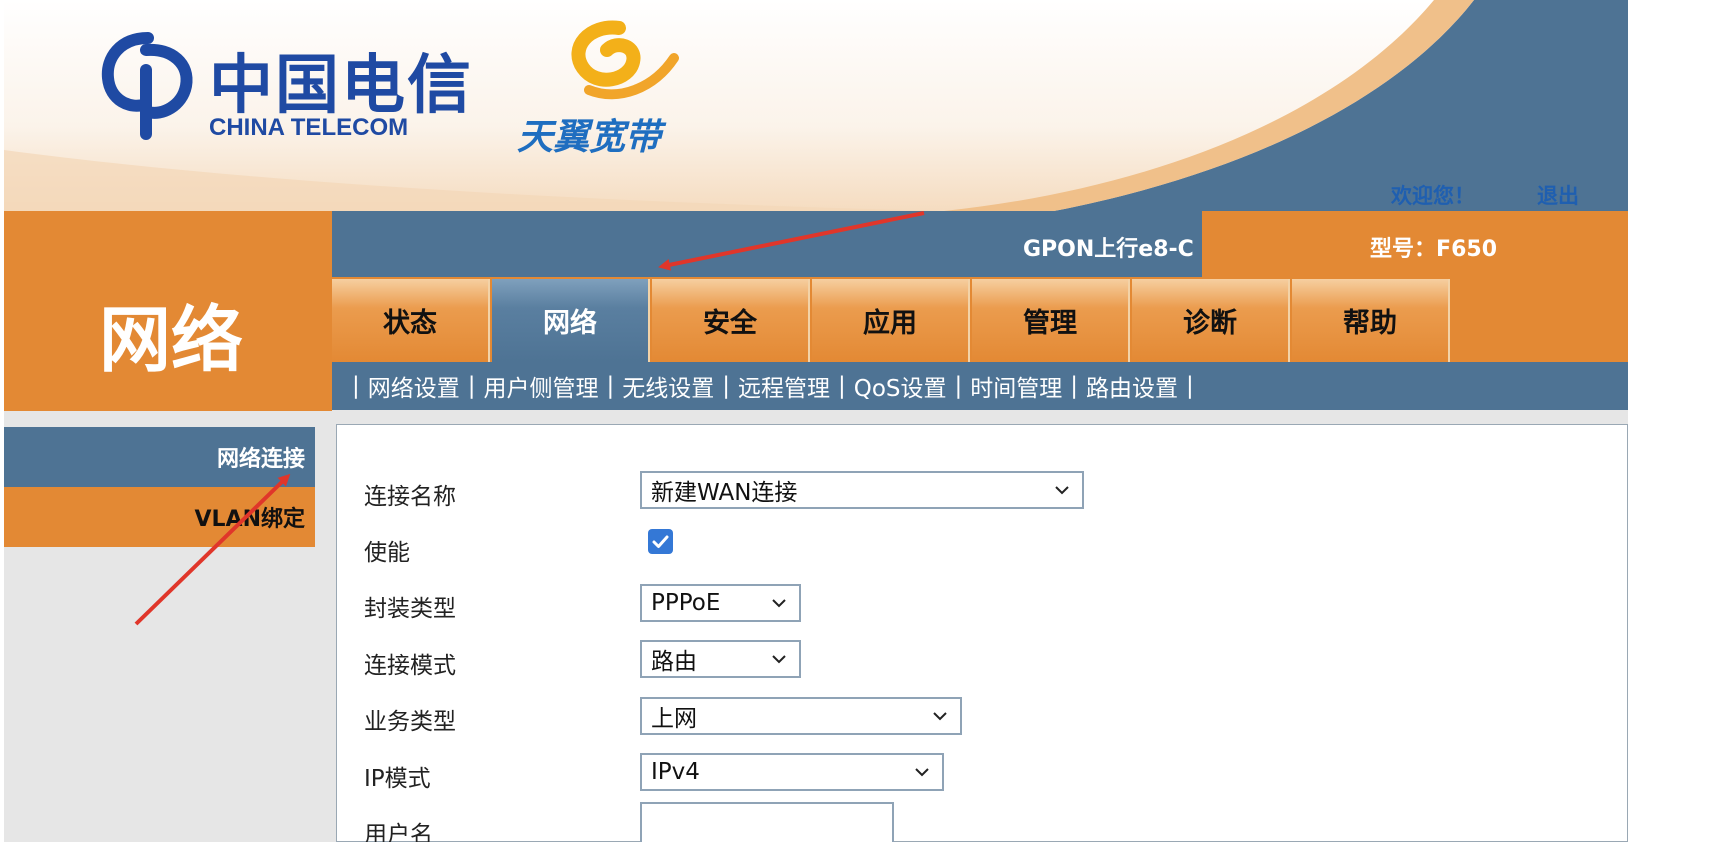  I want to click on tab-application: 应用, so click(891, 320).